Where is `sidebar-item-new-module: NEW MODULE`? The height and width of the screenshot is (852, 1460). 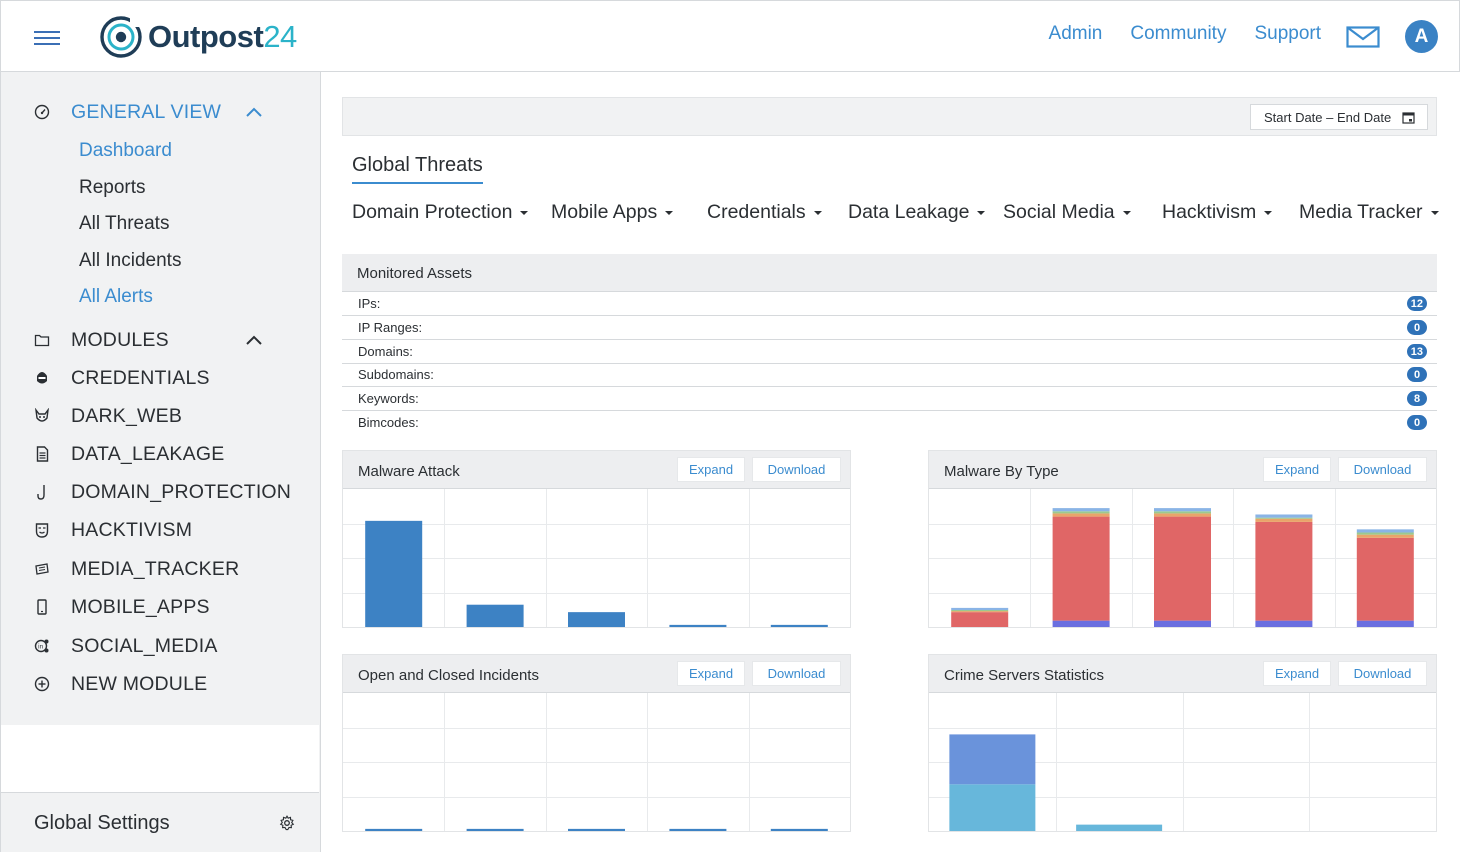
sidebar-item-new-module: NEW MODULE is located at coordinates (159, 684).